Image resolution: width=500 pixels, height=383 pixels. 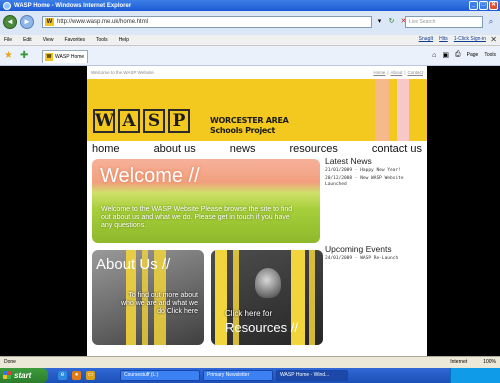 What do you see at coordinates (141, 121) in the screenshot?
I see `wasp-logo: W A S P` at bounding box center [141, 121].